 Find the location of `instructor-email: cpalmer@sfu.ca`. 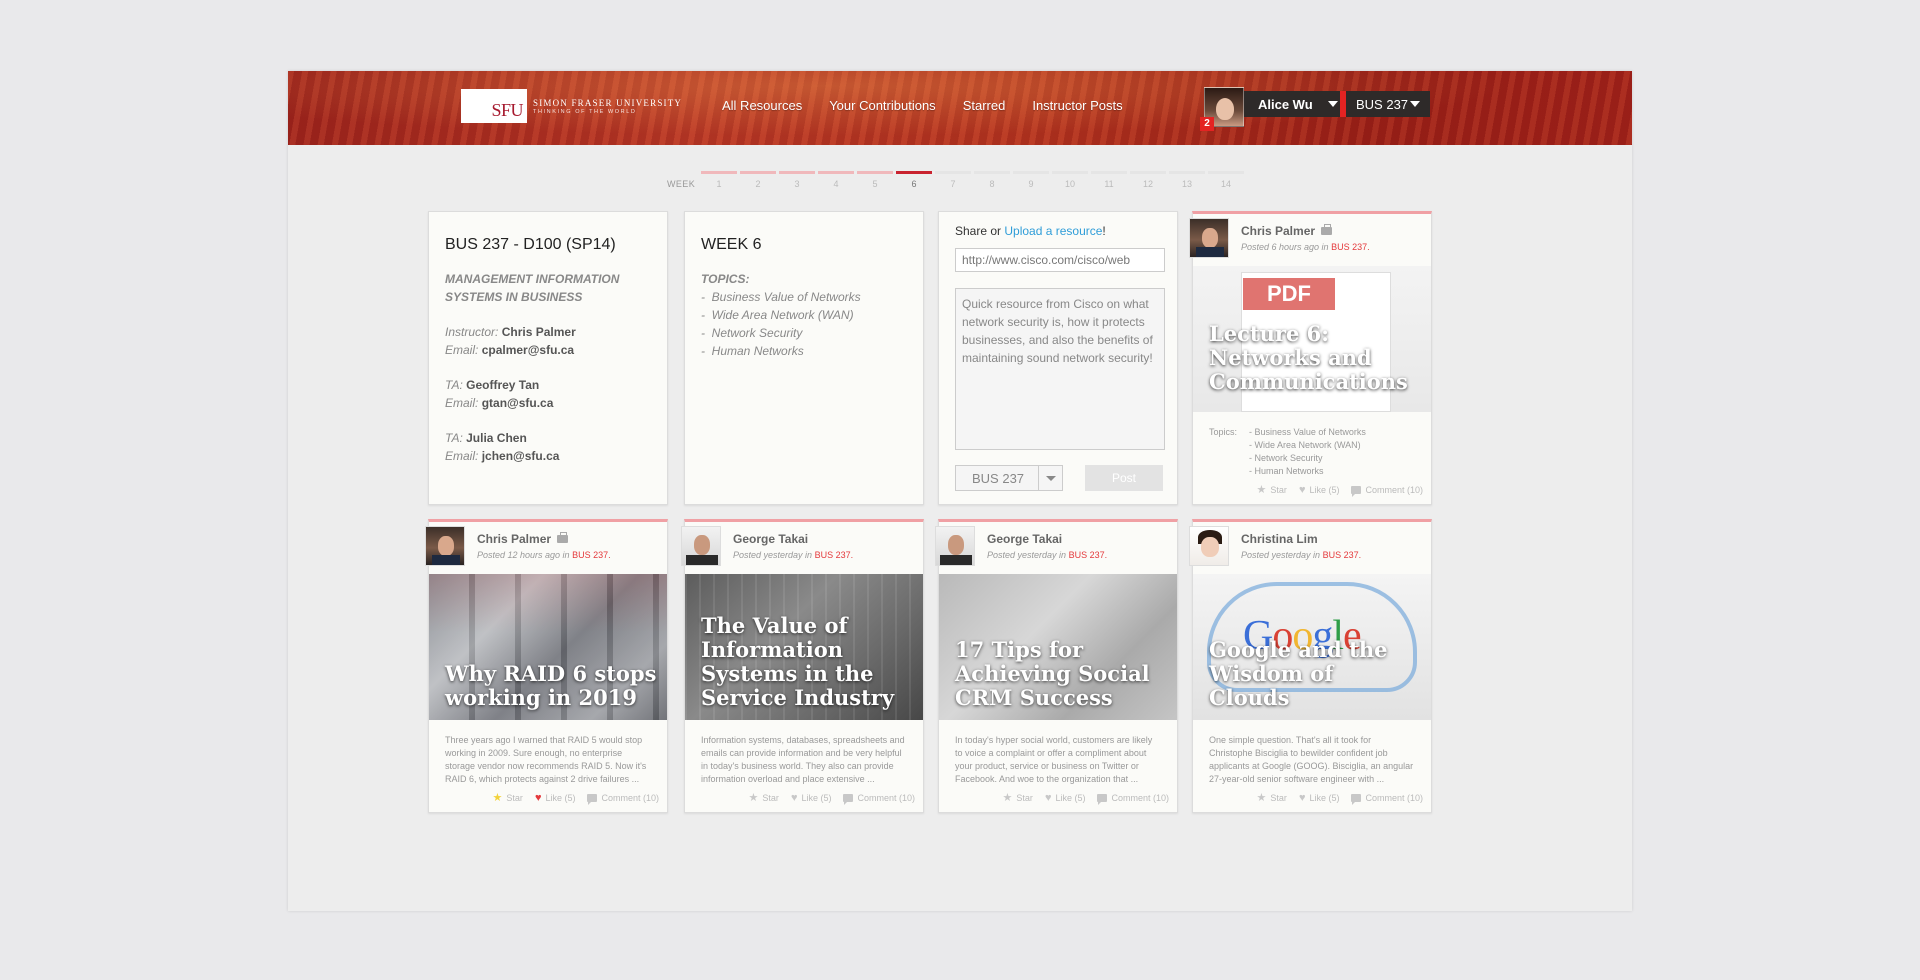

instructor-email: cpalmer@sfu.ca is located at coordinates (528, 350).